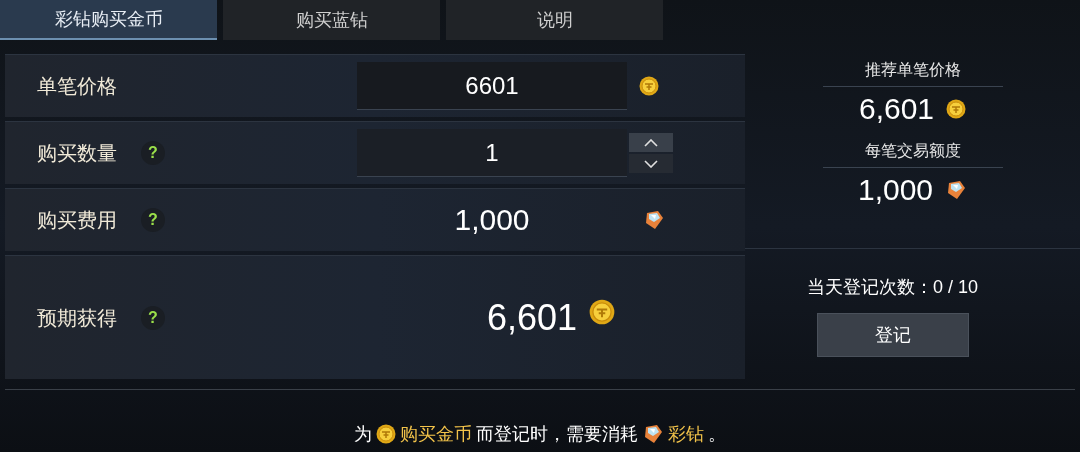 The image size is (1080, 452). What do you see at coordinates (363, 434) in the screenshot?
I see `note-text: 为` at bounding box center [363, 434].